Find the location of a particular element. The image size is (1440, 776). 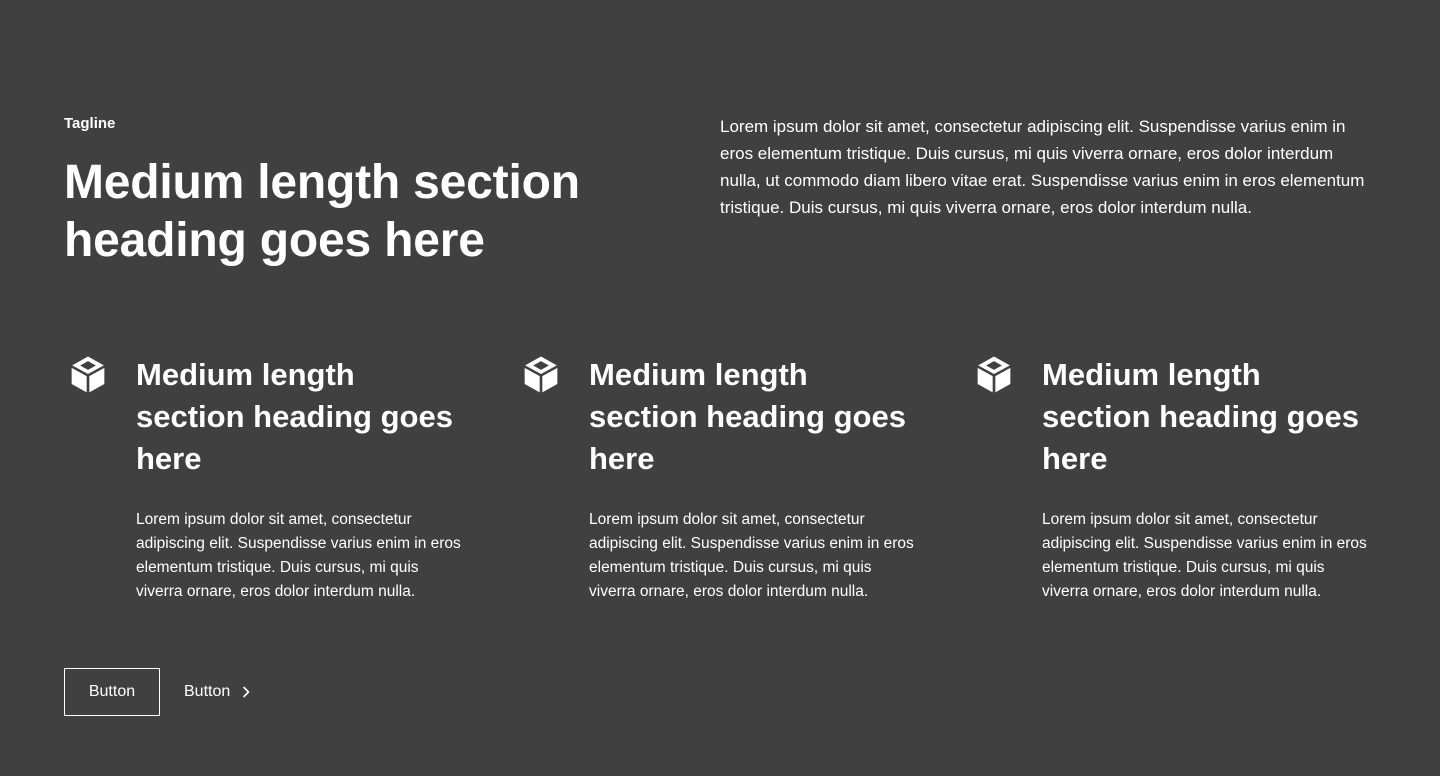

section-heading: Medium length section heading goes here is located at coordinates (322, 211).